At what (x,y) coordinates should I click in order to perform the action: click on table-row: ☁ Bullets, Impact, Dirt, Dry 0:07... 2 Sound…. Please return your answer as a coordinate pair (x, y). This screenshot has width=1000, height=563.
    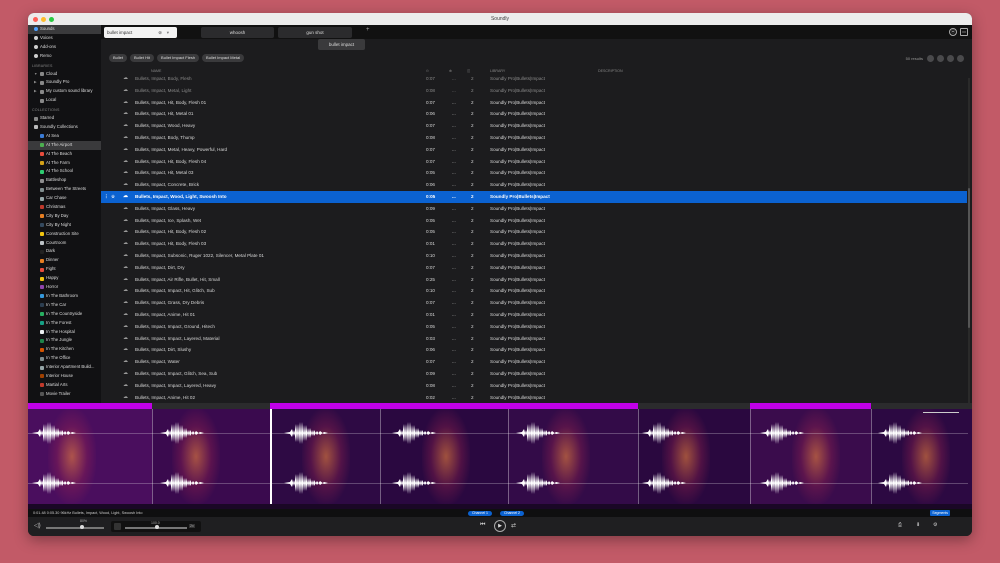
    Looking at the image, I should click on (534, 268).